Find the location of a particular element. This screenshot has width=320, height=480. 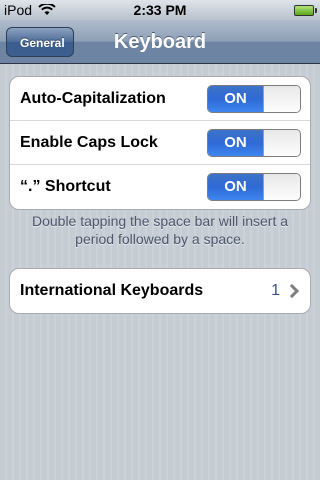

auto-capitalization-toggle: ON is located at coordinates (254, 99).